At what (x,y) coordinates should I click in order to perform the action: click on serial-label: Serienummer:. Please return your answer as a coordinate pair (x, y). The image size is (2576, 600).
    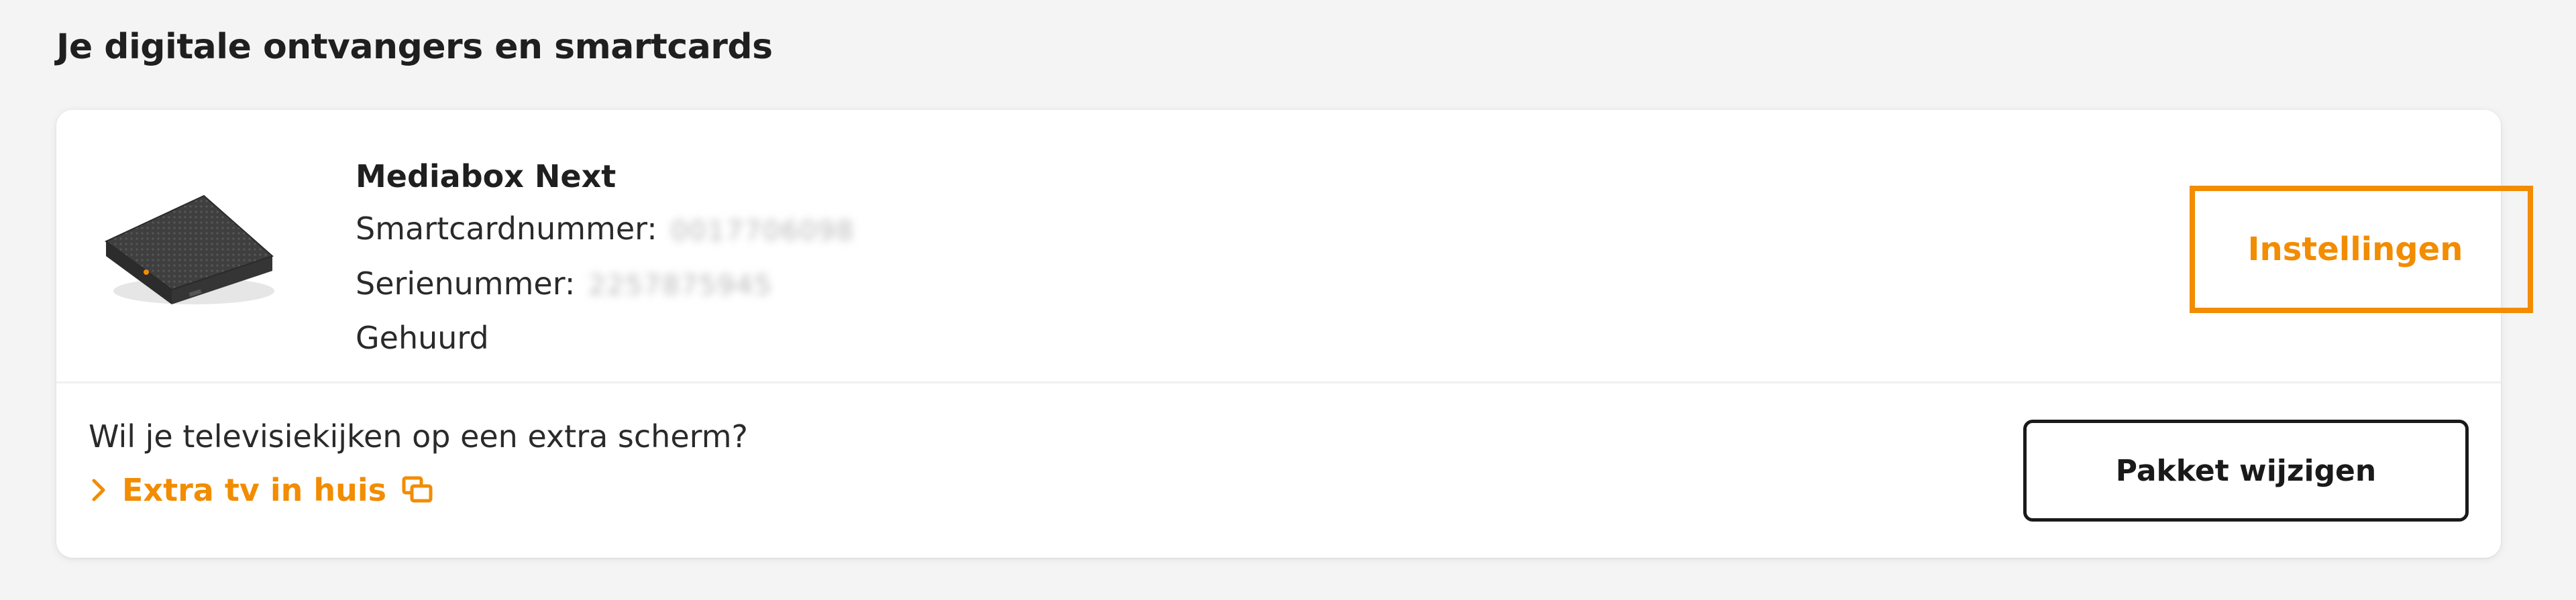
    Looking at the image, I should click on (466, 283).